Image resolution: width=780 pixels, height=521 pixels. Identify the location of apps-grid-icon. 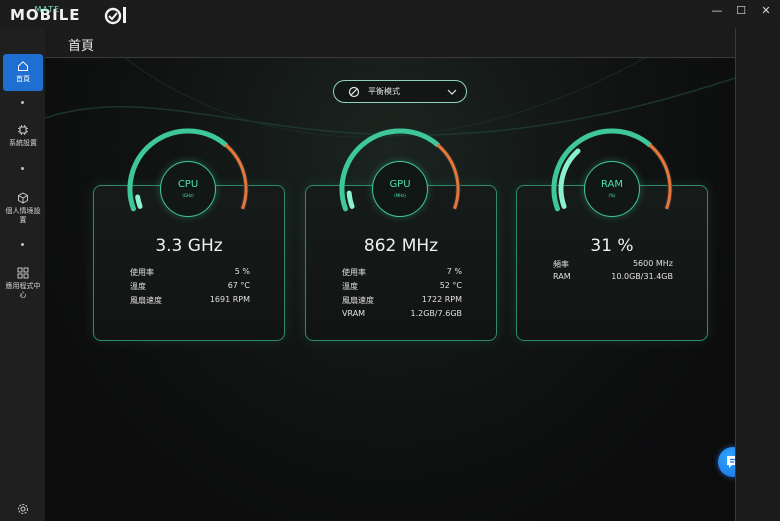
(23, 273).